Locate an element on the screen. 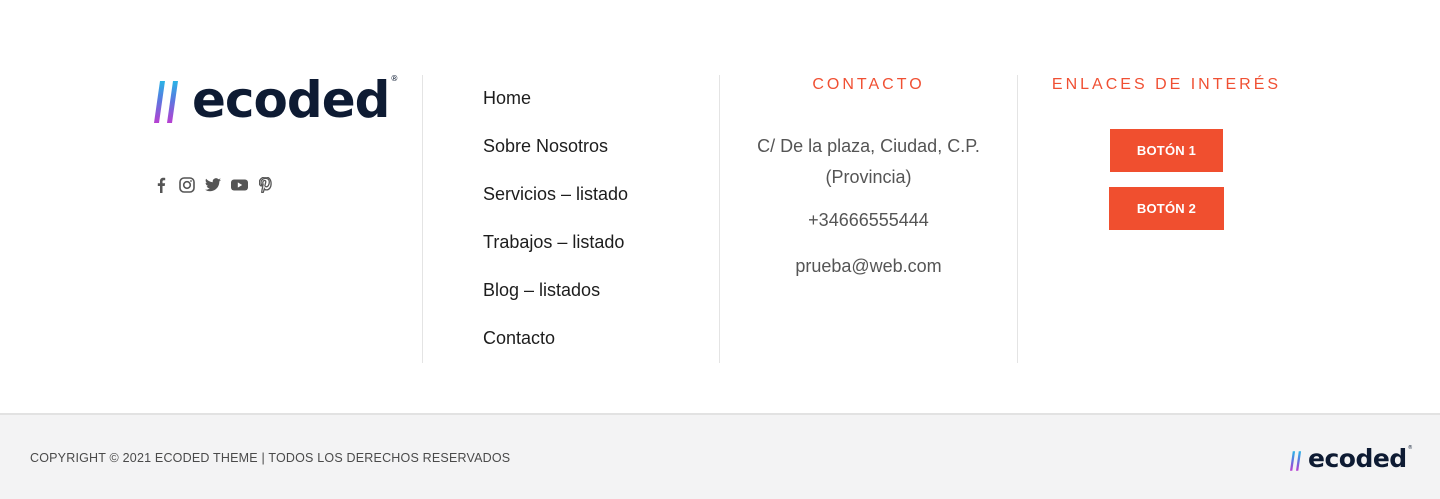 The image size is (1440, 499). menu-item-home: Home is located at coordinates (555, 110).